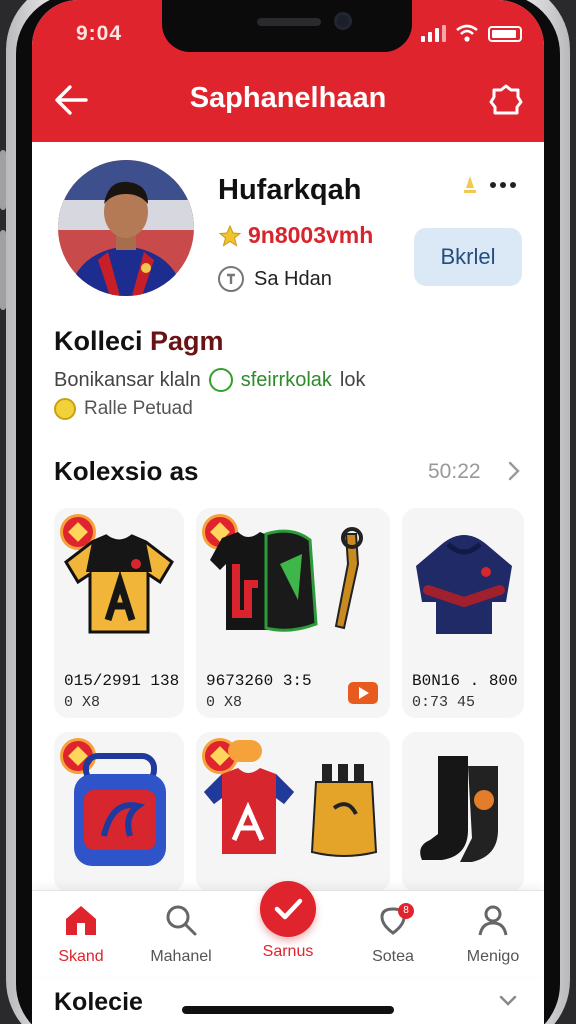  Describe the element at coordinates (231, 279) in the screenshot. I see `location-icon` at that location.